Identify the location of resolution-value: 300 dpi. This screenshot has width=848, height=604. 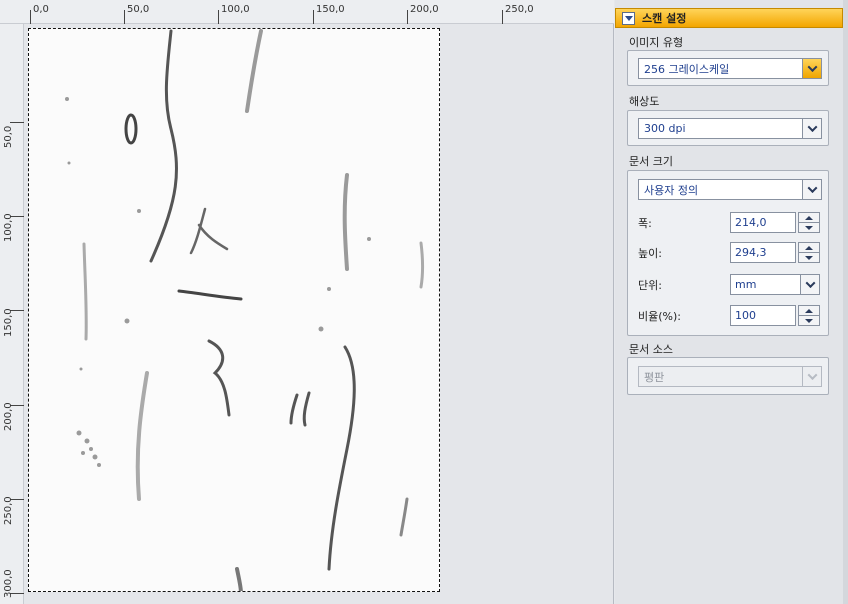
(665, 128).